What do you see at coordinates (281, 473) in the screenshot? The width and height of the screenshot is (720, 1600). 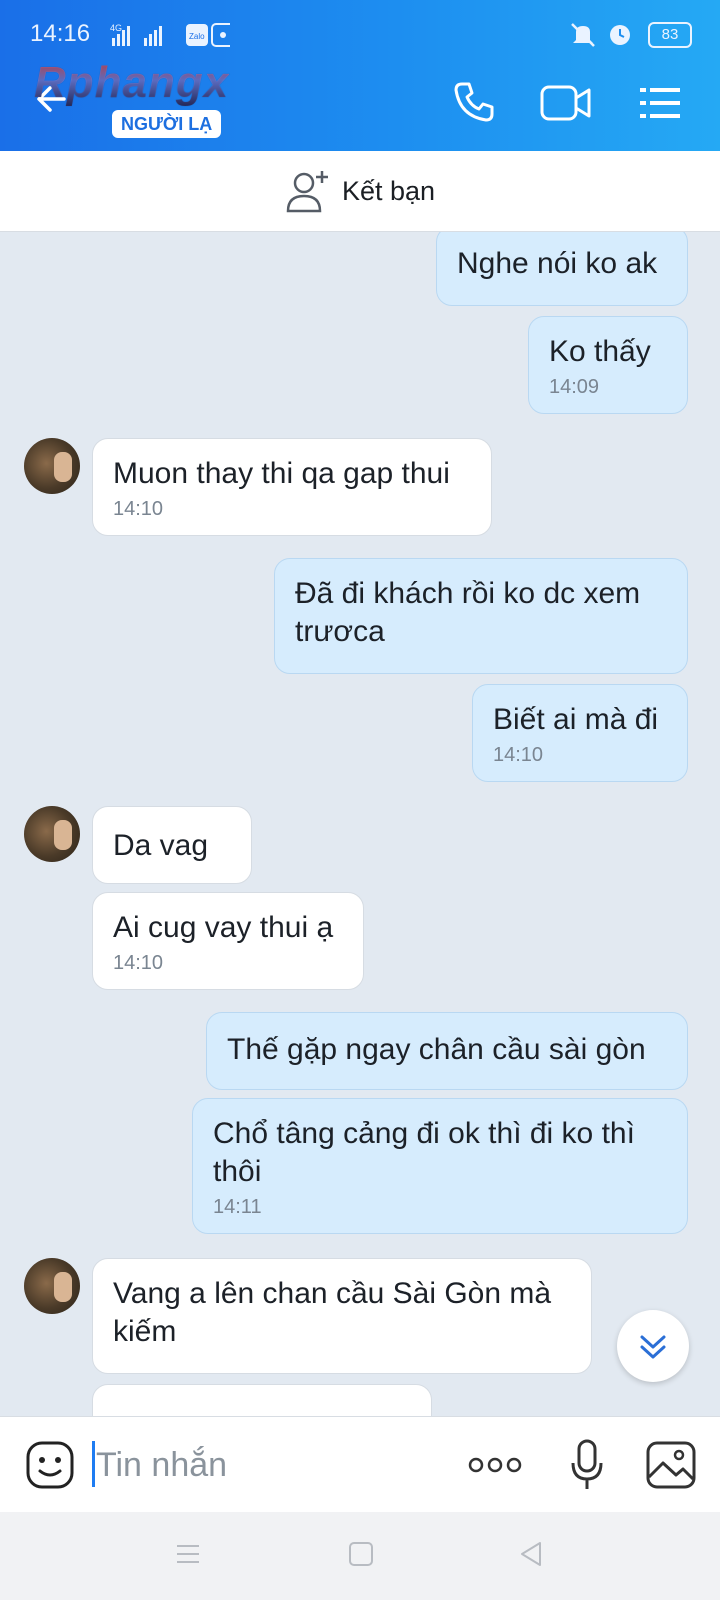 I see `message-text: Muon thay thi qa gap thui` at bounding box center [281, 473].